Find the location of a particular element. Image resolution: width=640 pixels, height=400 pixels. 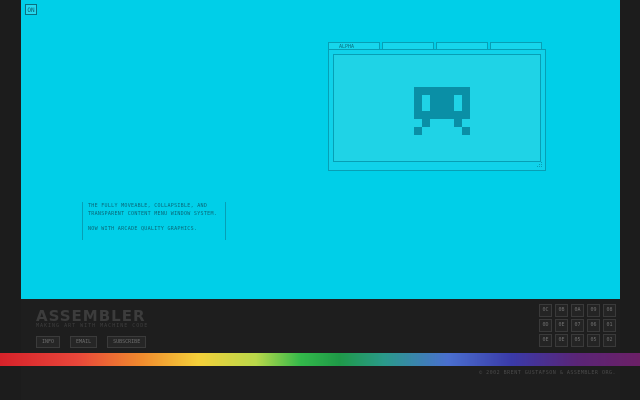

footer-nav: INFO EMAIL SUBSCRIBE is located at coordinates (91, 342).